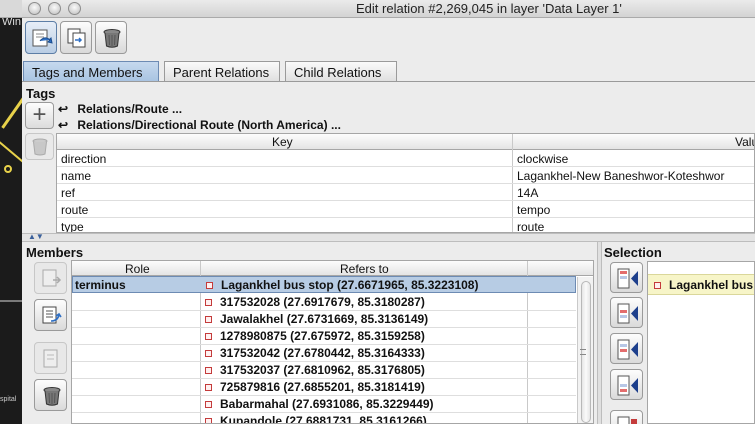 This screenshot has height=424, width=755. I want to click on member-row: 317532042 (27.6780442, 85.3164333), so click(324, 353).